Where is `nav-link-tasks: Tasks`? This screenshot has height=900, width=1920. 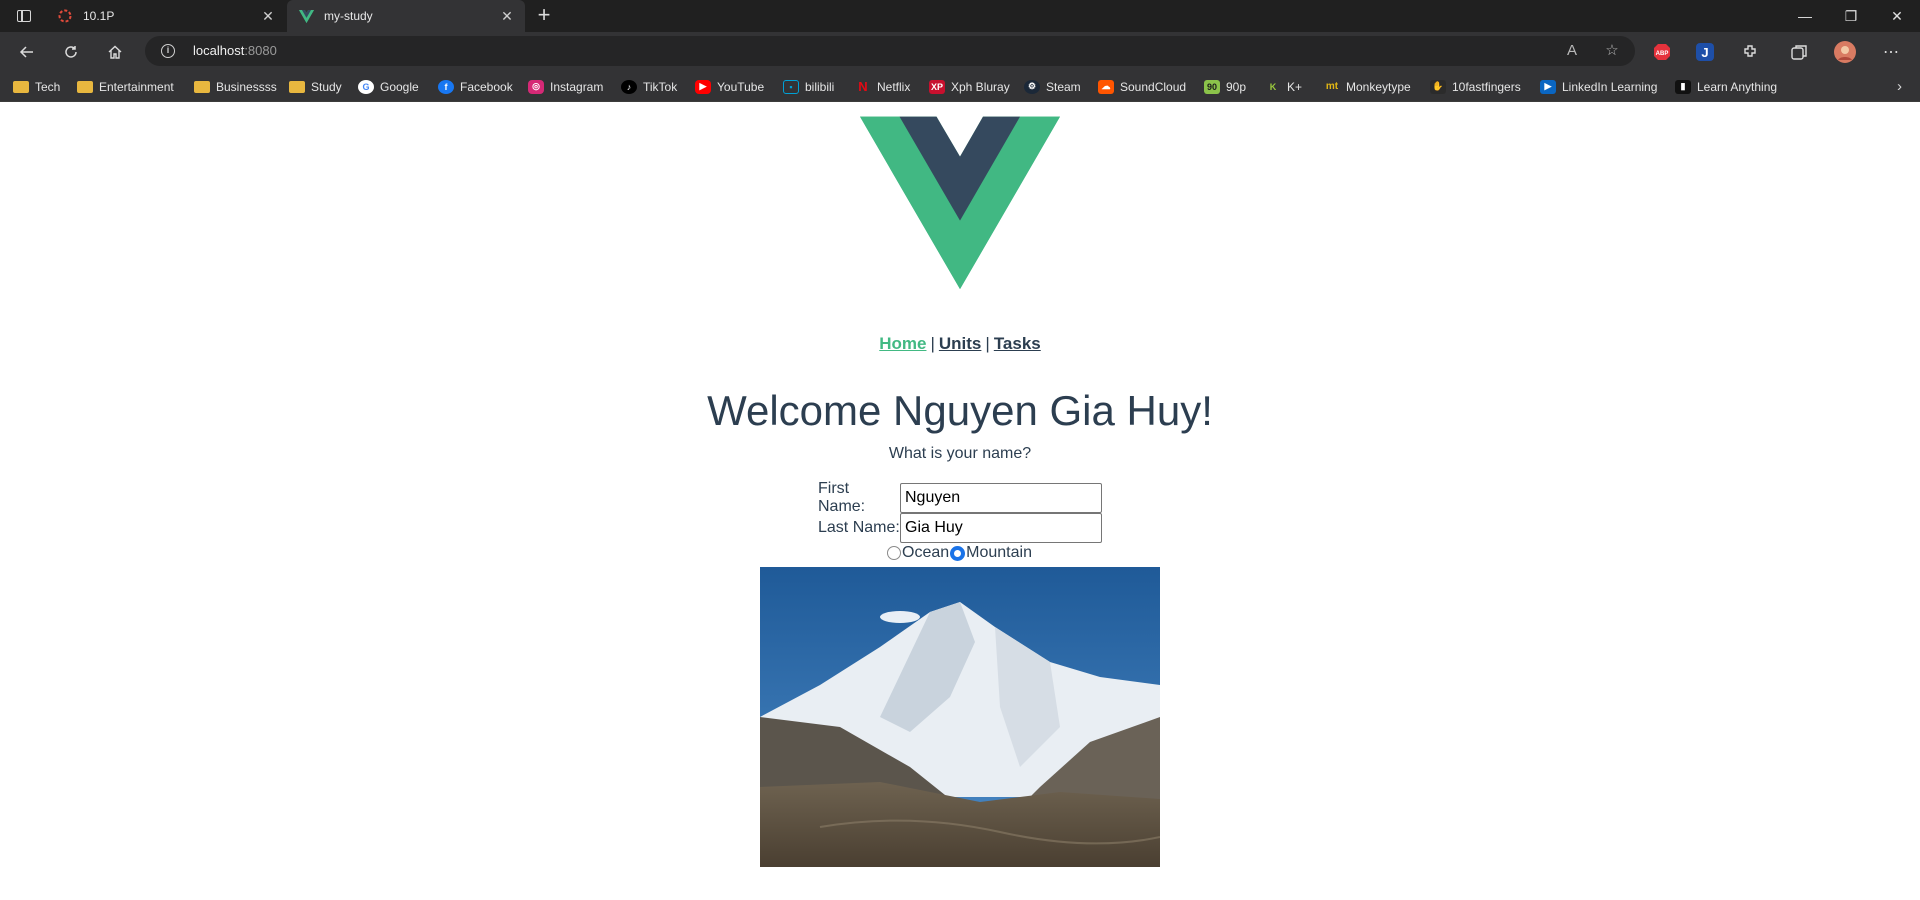 nav-link-tasks: Tasks is located at coordinates (1017, 343).